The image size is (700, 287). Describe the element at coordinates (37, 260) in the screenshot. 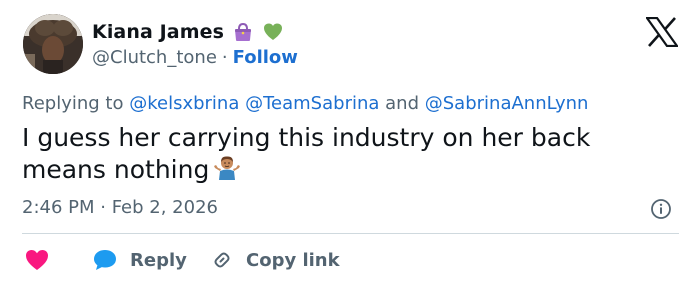

I see `heart-icon` at that location.